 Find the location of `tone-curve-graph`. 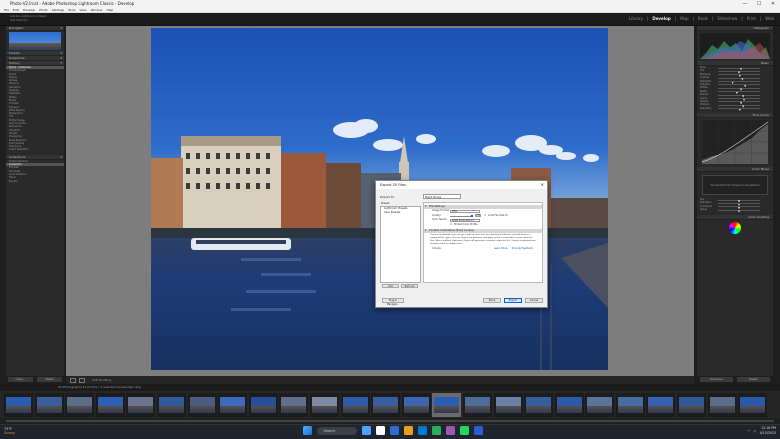

tone-curve-graph is located at coordinates (735, 142).